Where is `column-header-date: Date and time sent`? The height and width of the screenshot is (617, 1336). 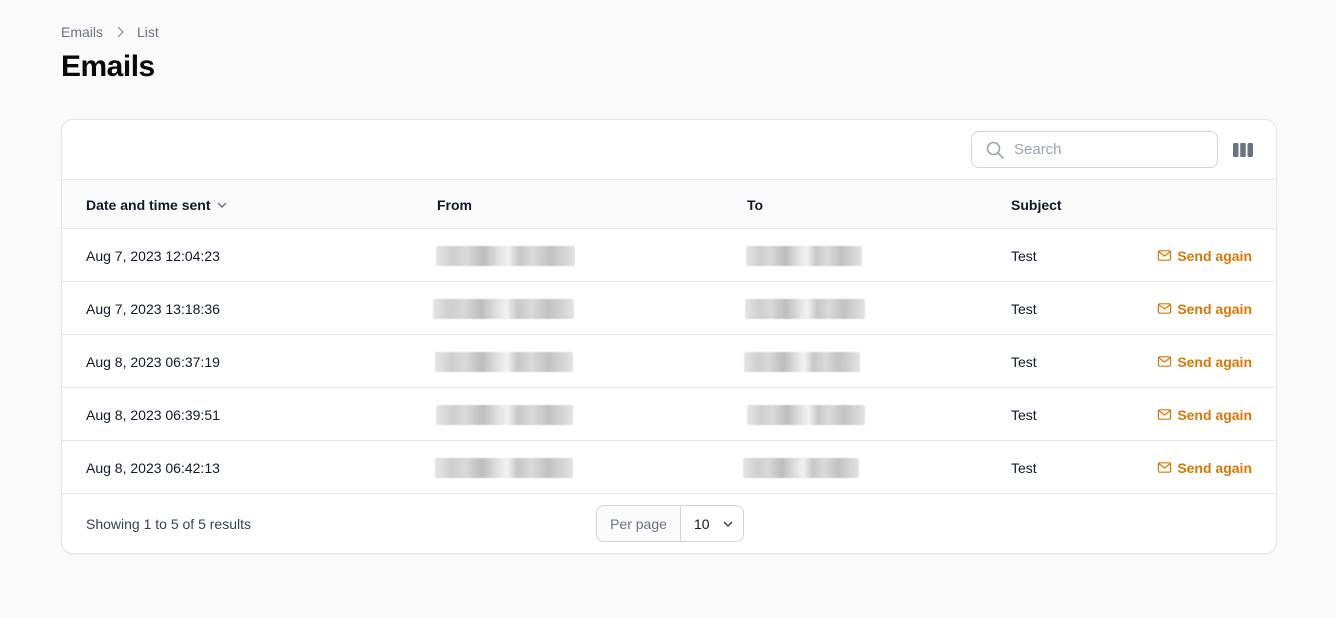 column-header-date: Date and time sent is located at coordinates (157, 204).